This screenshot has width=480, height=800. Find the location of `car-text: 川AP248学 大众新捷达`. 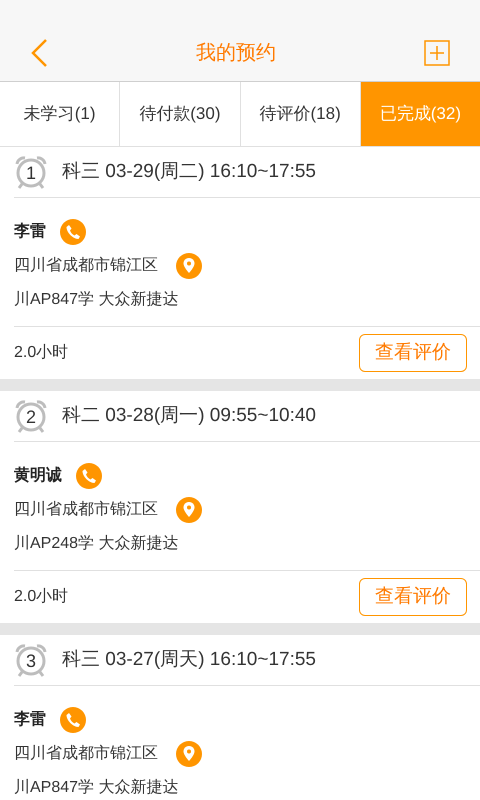

car-text: 川AP248学 大众新捷达 is located at coordinates (97, 544).